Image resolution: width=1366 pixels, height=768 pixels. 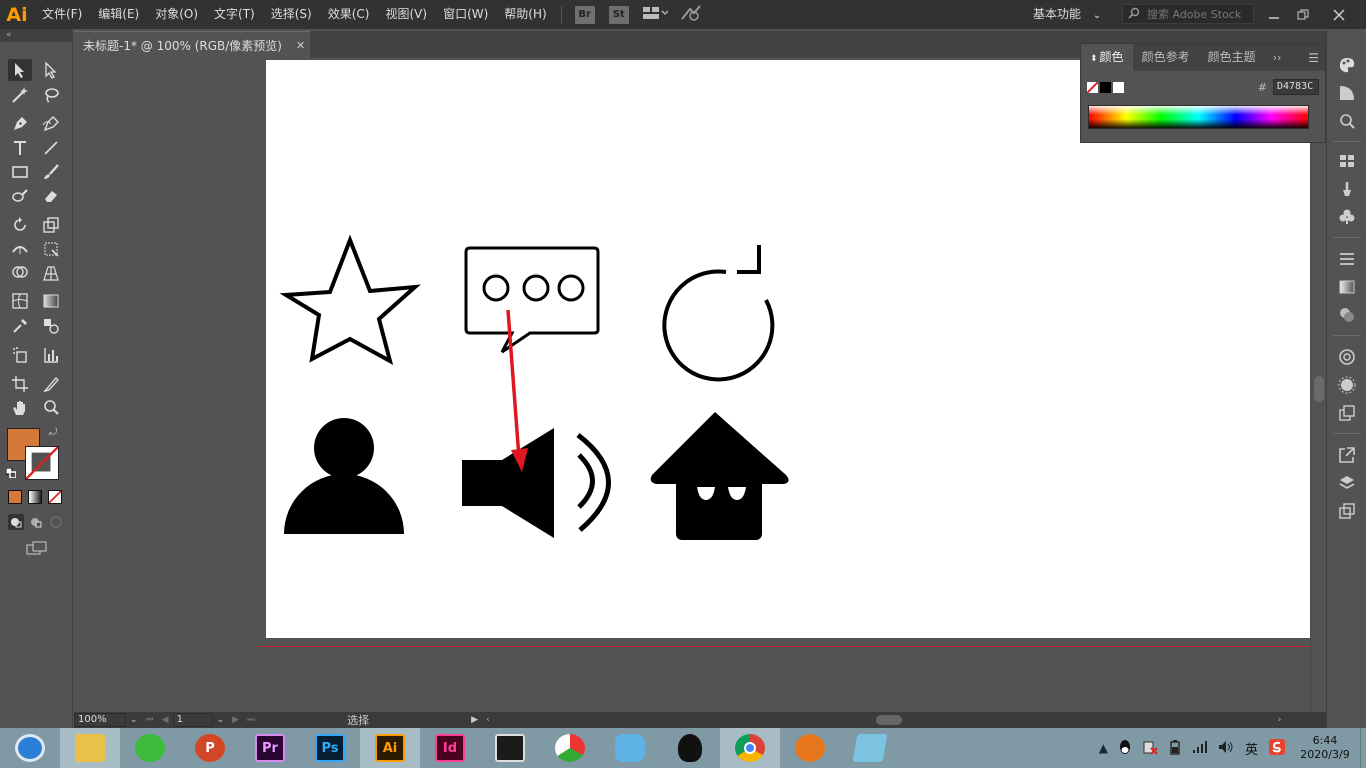 I want to click on previous-artboard-icon: ◀, so click(x=165, y=720).